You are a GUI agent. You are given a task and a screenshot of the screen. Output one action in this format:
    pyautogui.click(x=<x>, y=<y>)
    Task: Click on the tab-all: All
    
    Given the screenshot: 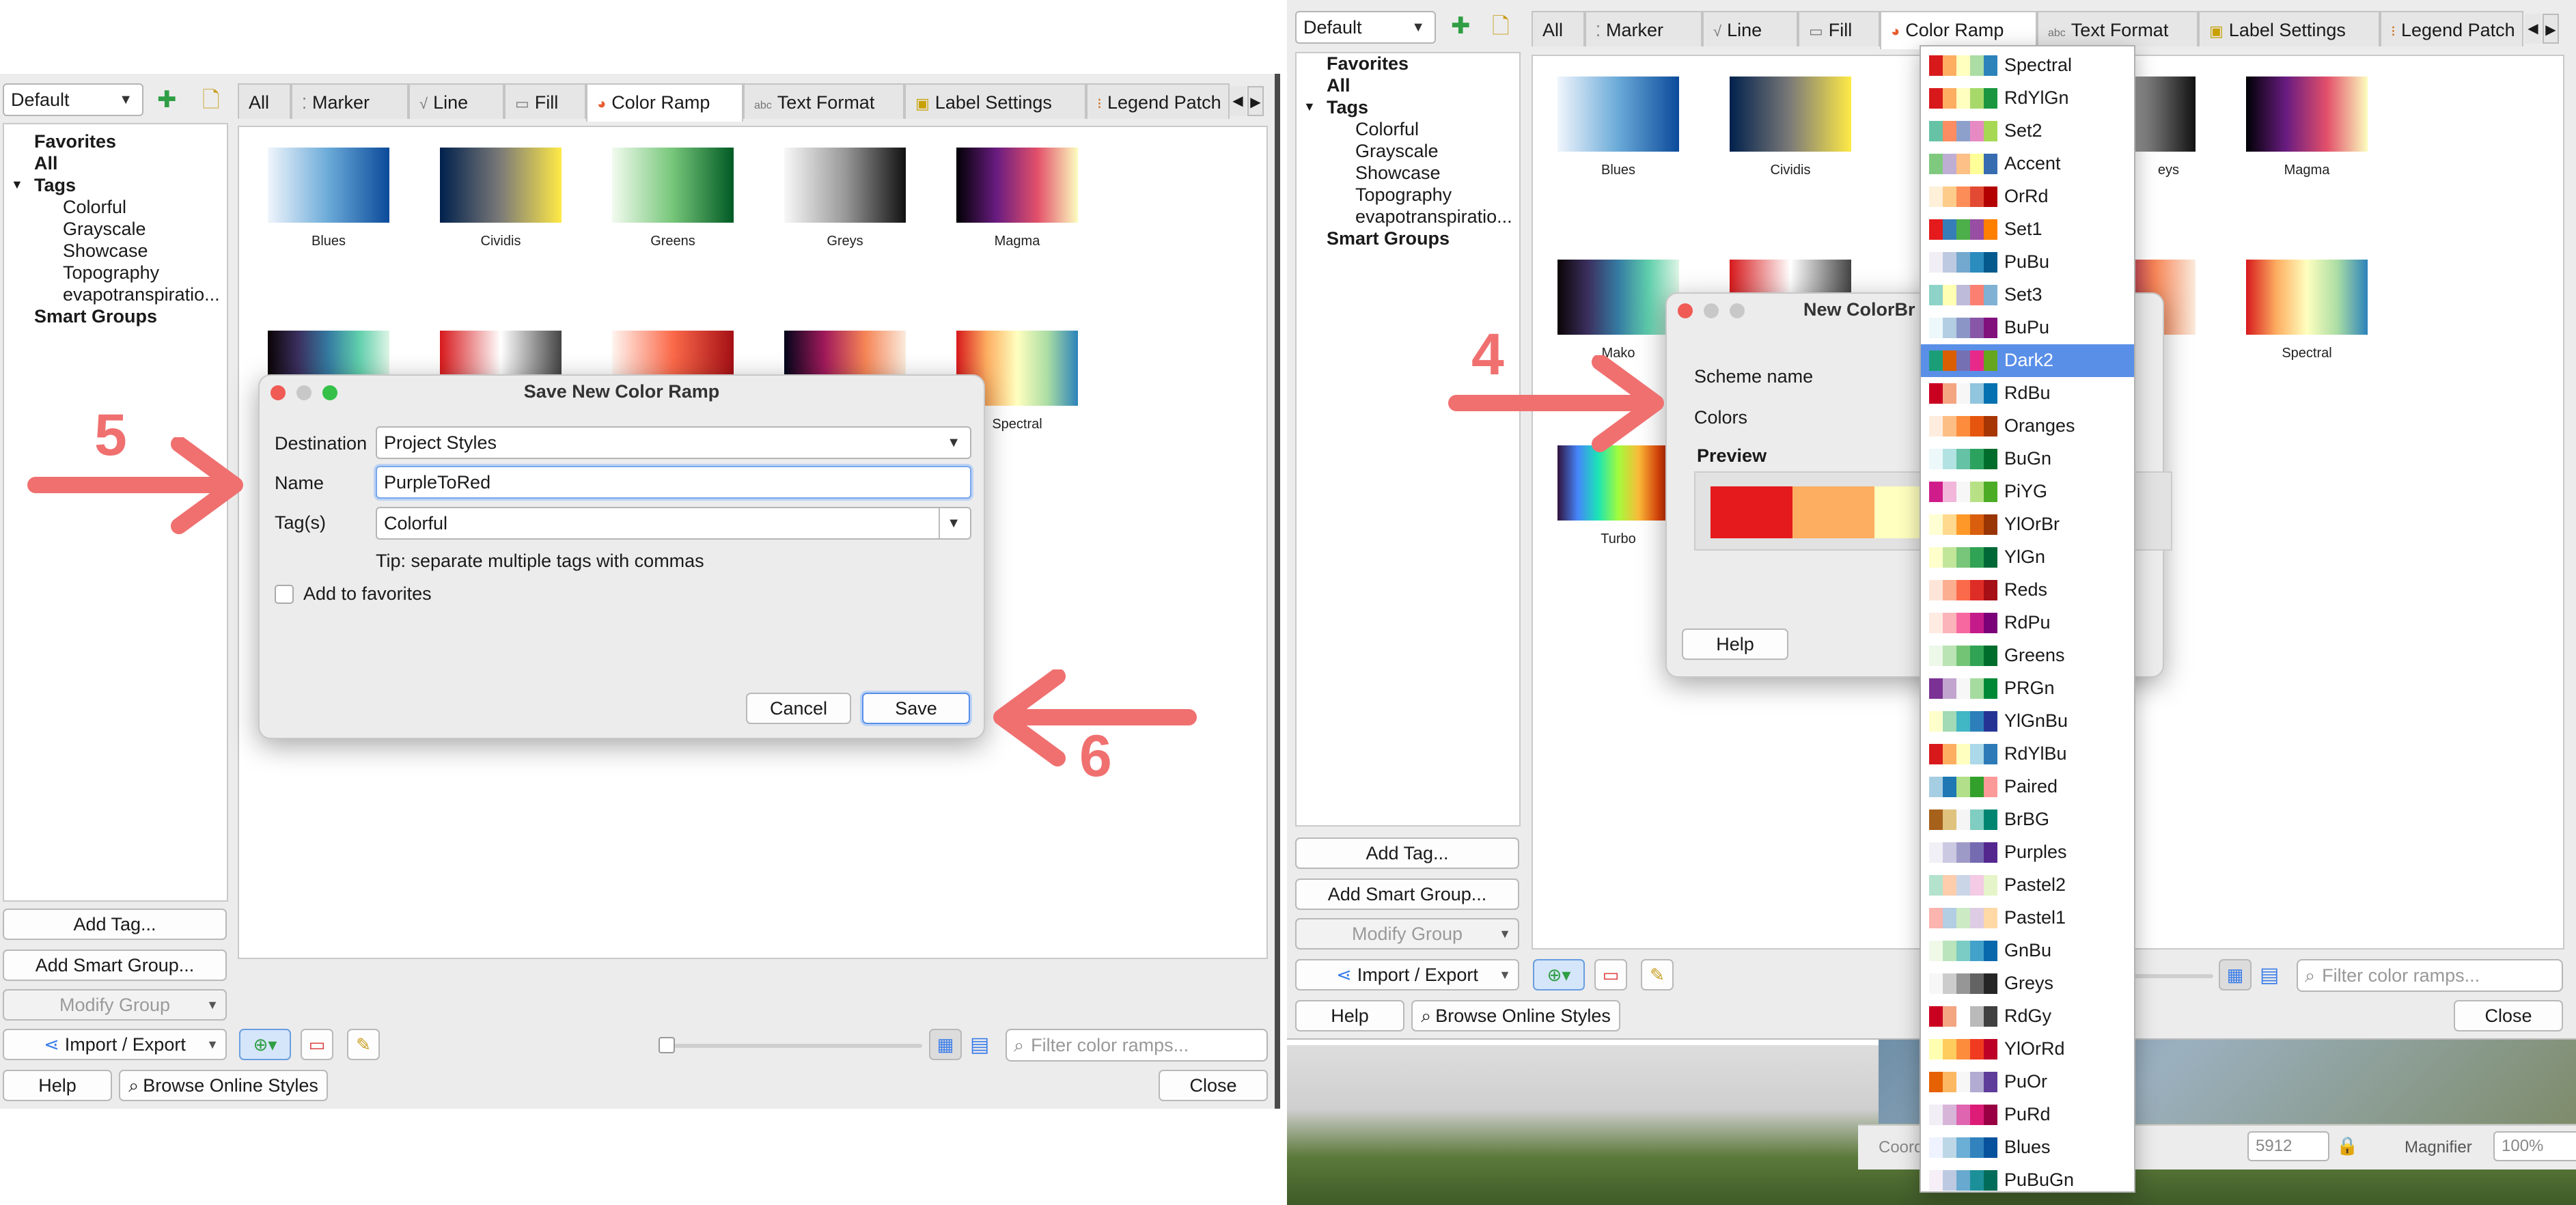 What is the action you would take?
    pyautogui.click(x=265, y=101)
    